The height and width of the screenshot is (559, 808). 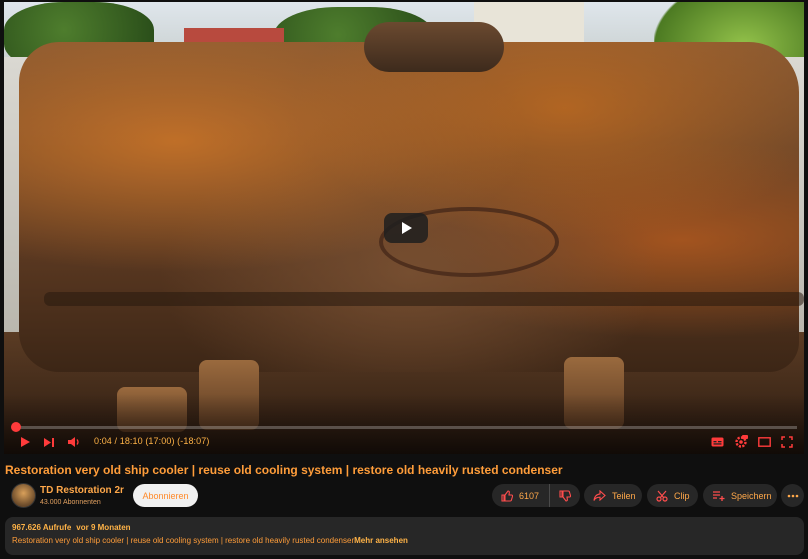 What do you see at coordinates (23, 495) in the screenshot?
I see `channel-avatar` at bounding box center [23, 495].